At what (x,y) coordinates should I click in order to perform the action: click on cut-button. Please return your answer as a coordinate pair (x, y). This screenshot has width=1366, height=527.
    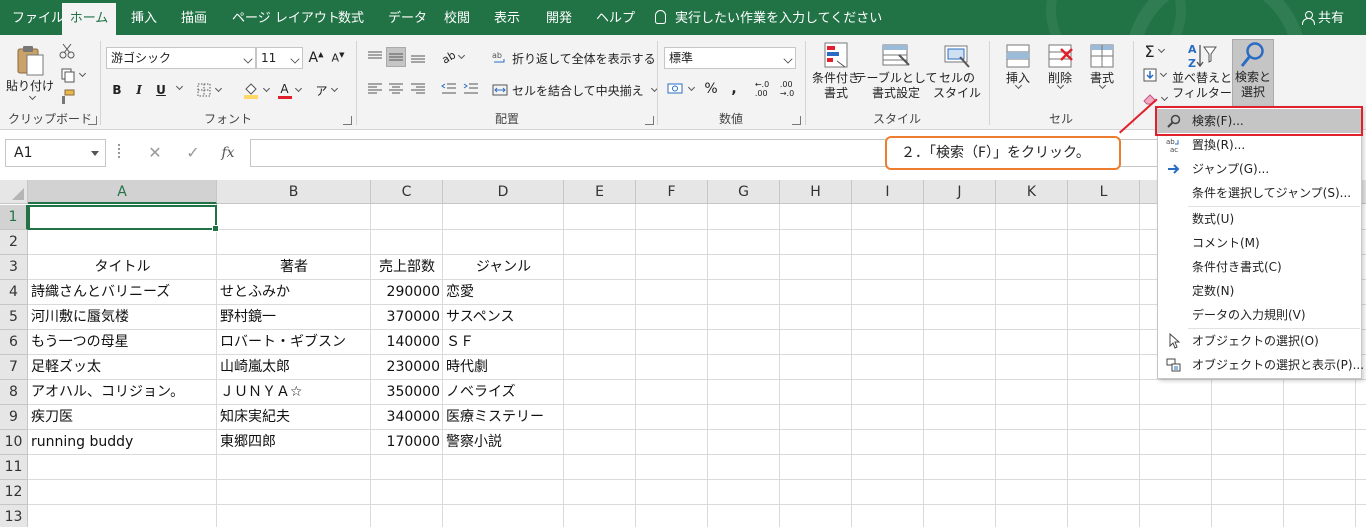
    Looking at the image, I should click on (67, 51).